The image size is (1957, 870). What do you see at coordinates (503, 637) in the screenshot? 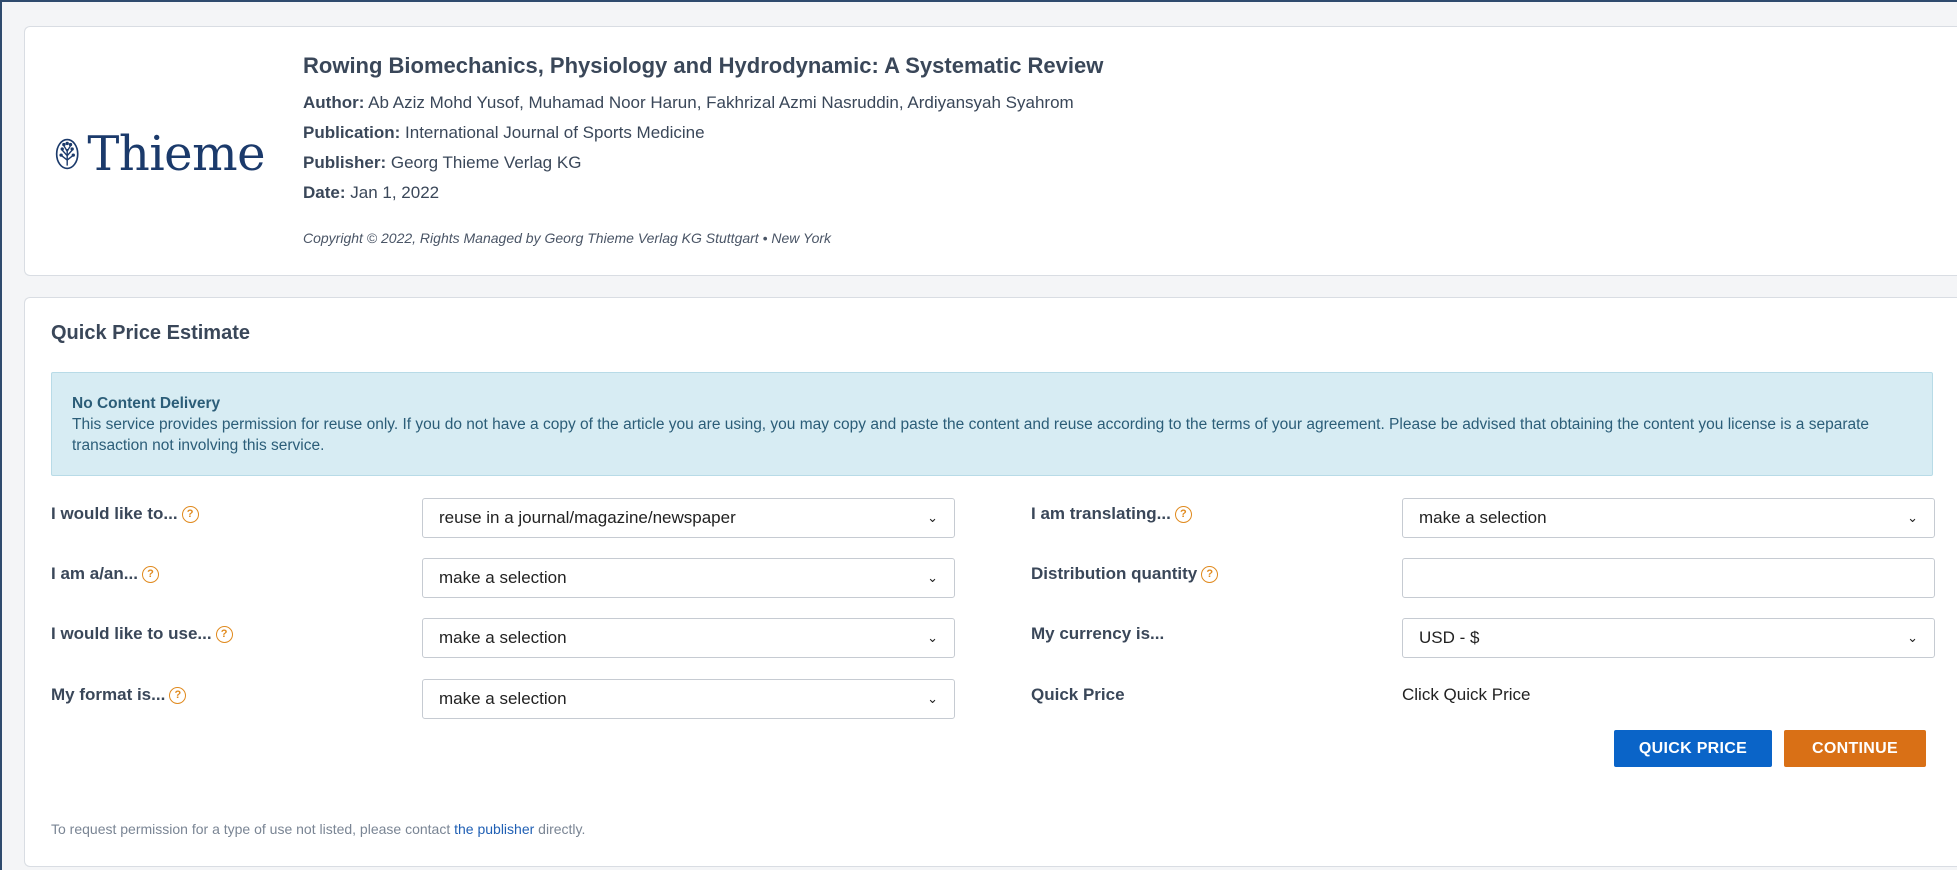
I see `would-like-to-use-value: make a selection` at bounding box center [503, 637].